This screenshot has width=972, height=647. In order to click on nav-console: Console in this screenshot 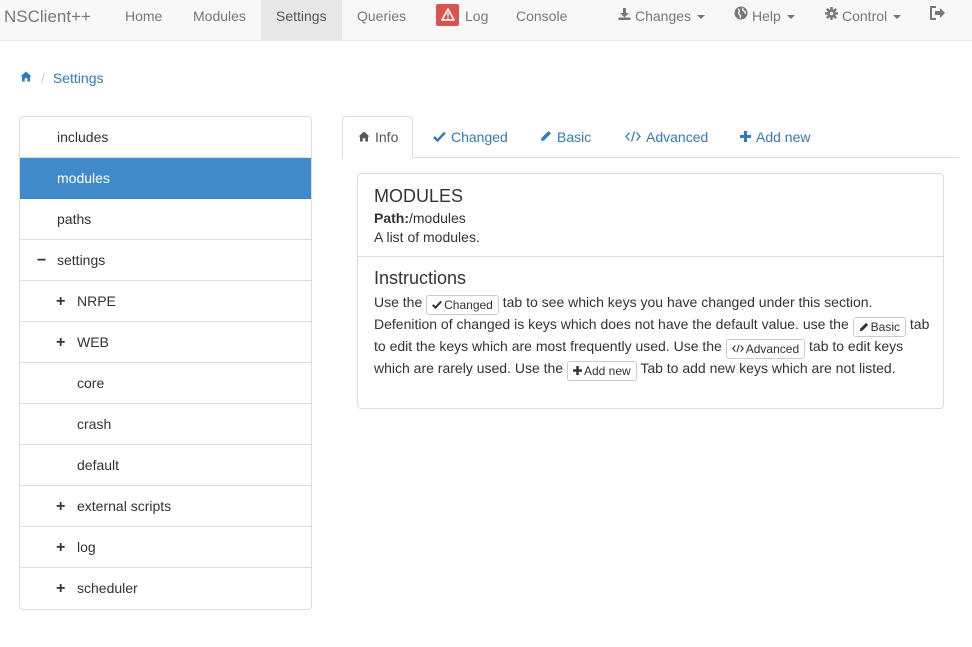, I will do `click(541, 20)`.